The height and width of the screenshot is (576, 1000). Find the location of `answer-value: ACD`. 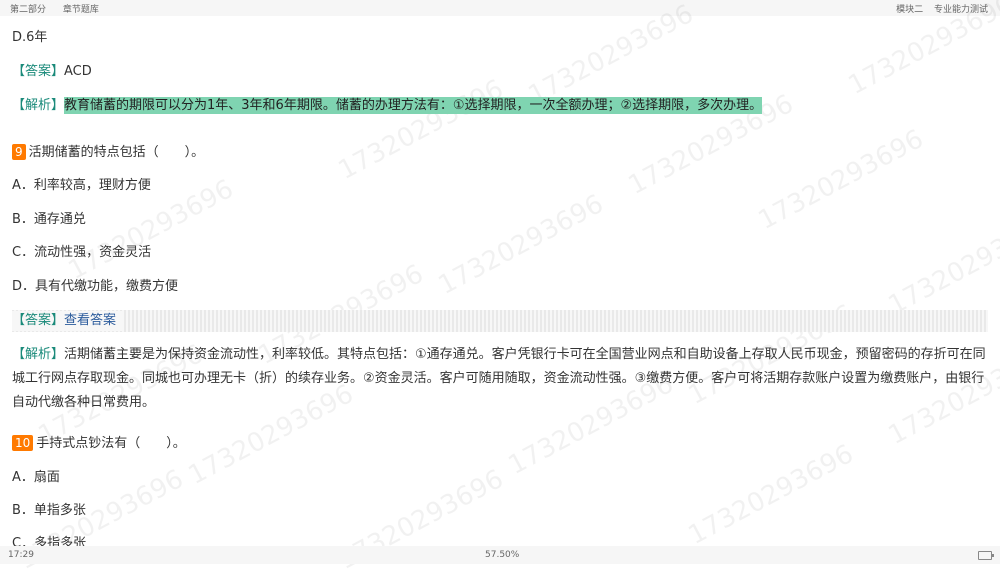

answer-value: ACD is located at coordinates (78, 71).